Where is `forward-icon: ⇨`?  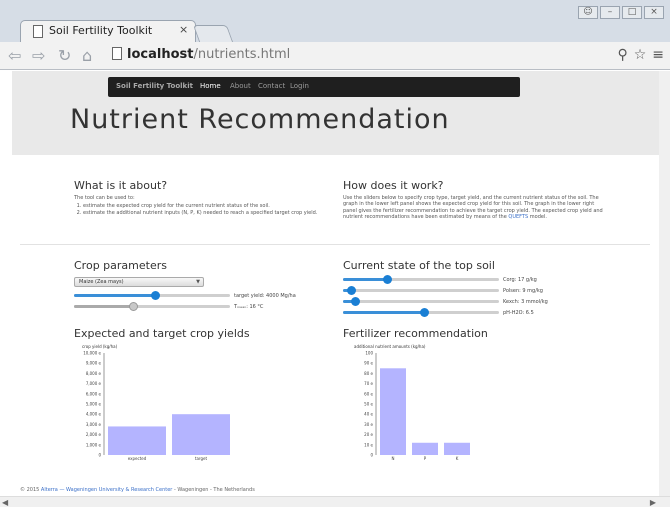
forward-icon: ⇨ is located at coordinates (38, 56).